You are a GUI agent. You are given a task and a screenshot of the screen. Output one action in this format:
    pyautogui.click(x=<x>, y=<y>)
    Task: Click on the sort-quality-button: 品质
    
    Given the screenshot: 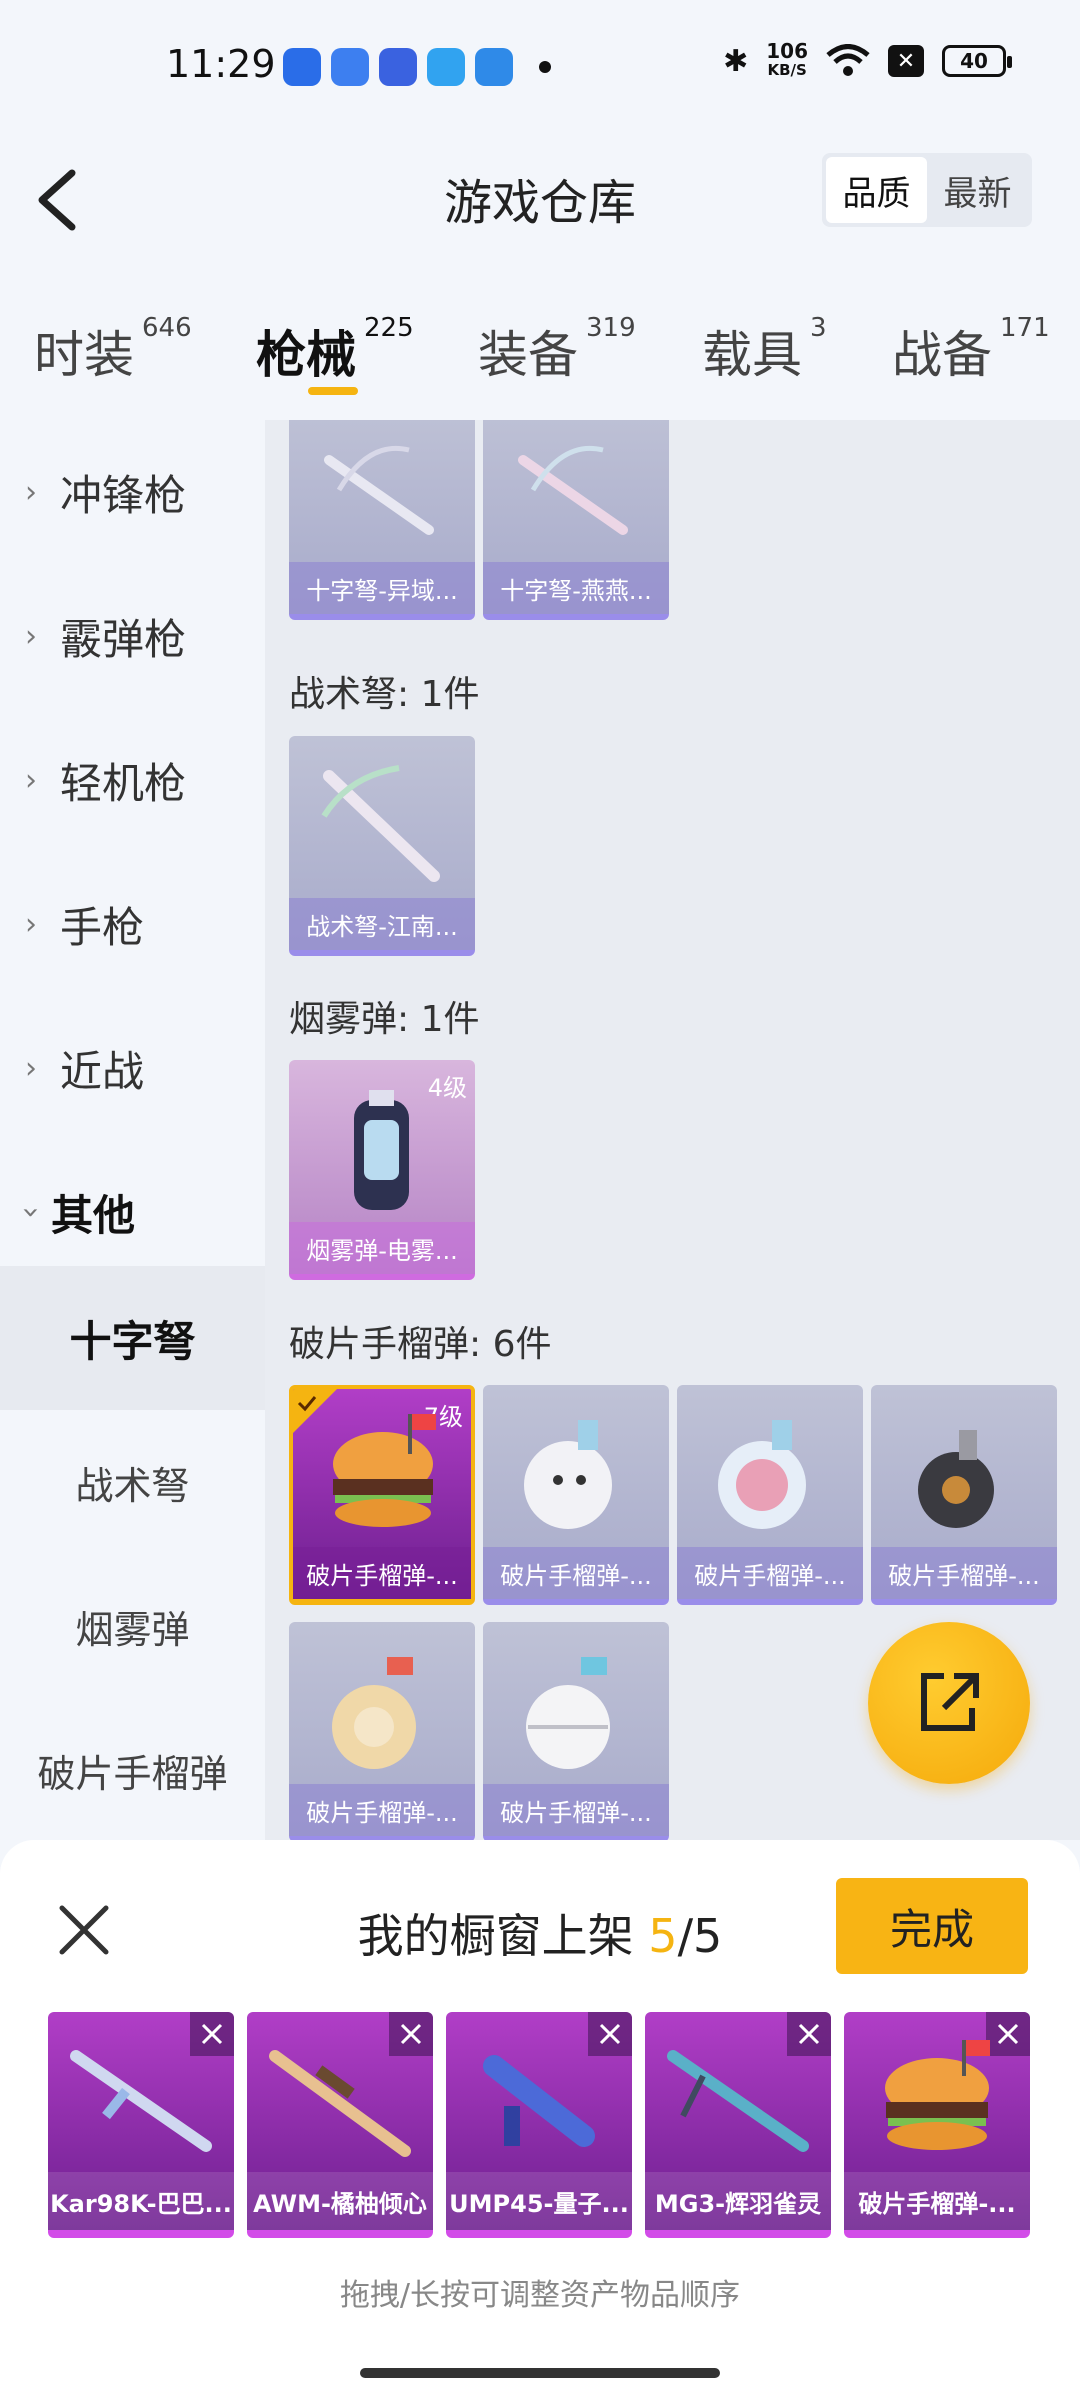 What is the action you would take?
    pyautogui.click(x=876, y=190)
    